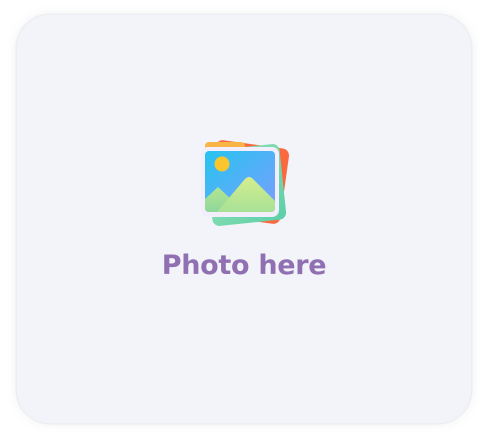 The image size is (488, 442). Describe the element at coordinates (222, 164) in the screenshot. I see `sun-icon` at that location.